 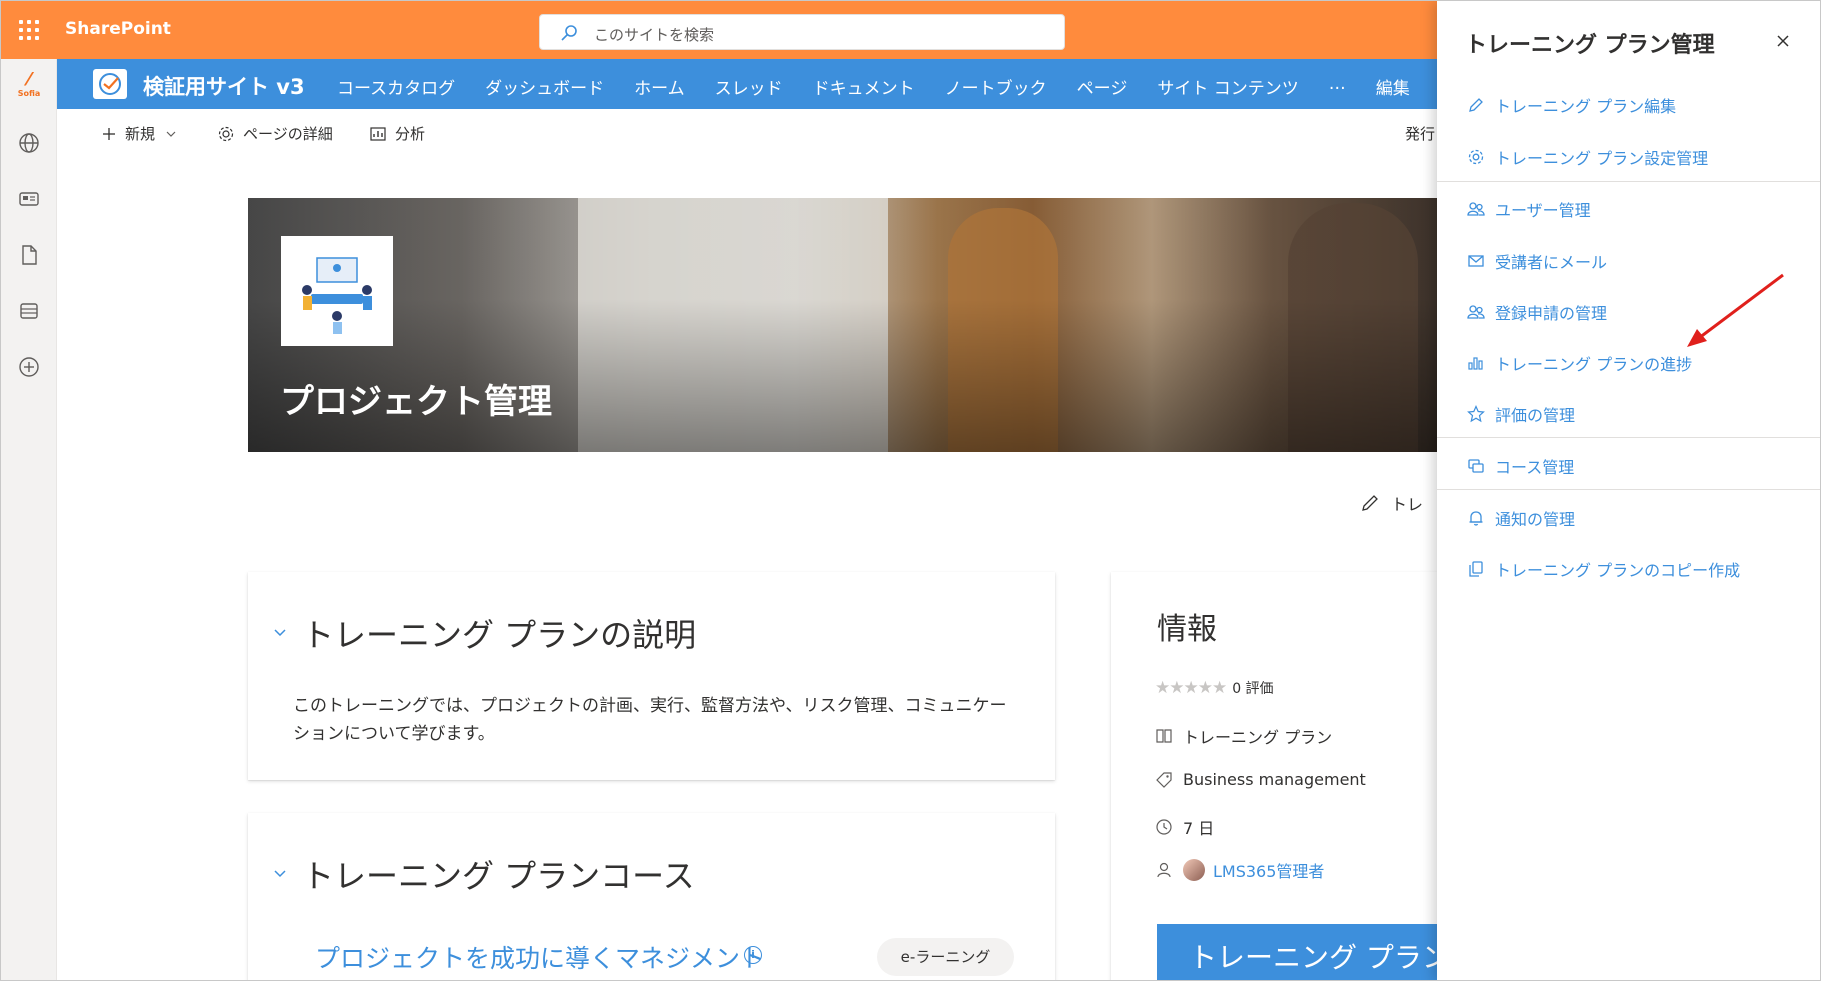 What do you see at coordinates (29, 85) in the screenshot?
I see `sofia-logo: ⁄ Sofia` at bounding box center [29, 85].